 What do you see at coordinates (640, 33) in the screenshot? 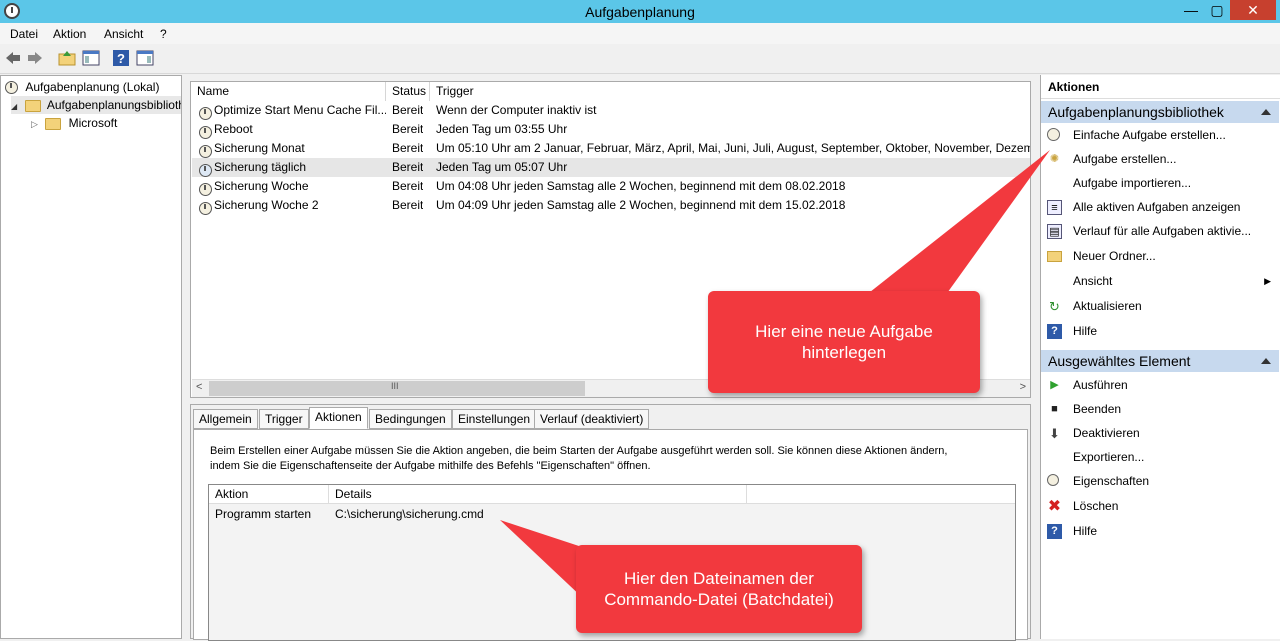
I see `menu-bar: Datei Aktion Ansicht ?` at bounding box center [640, 33].